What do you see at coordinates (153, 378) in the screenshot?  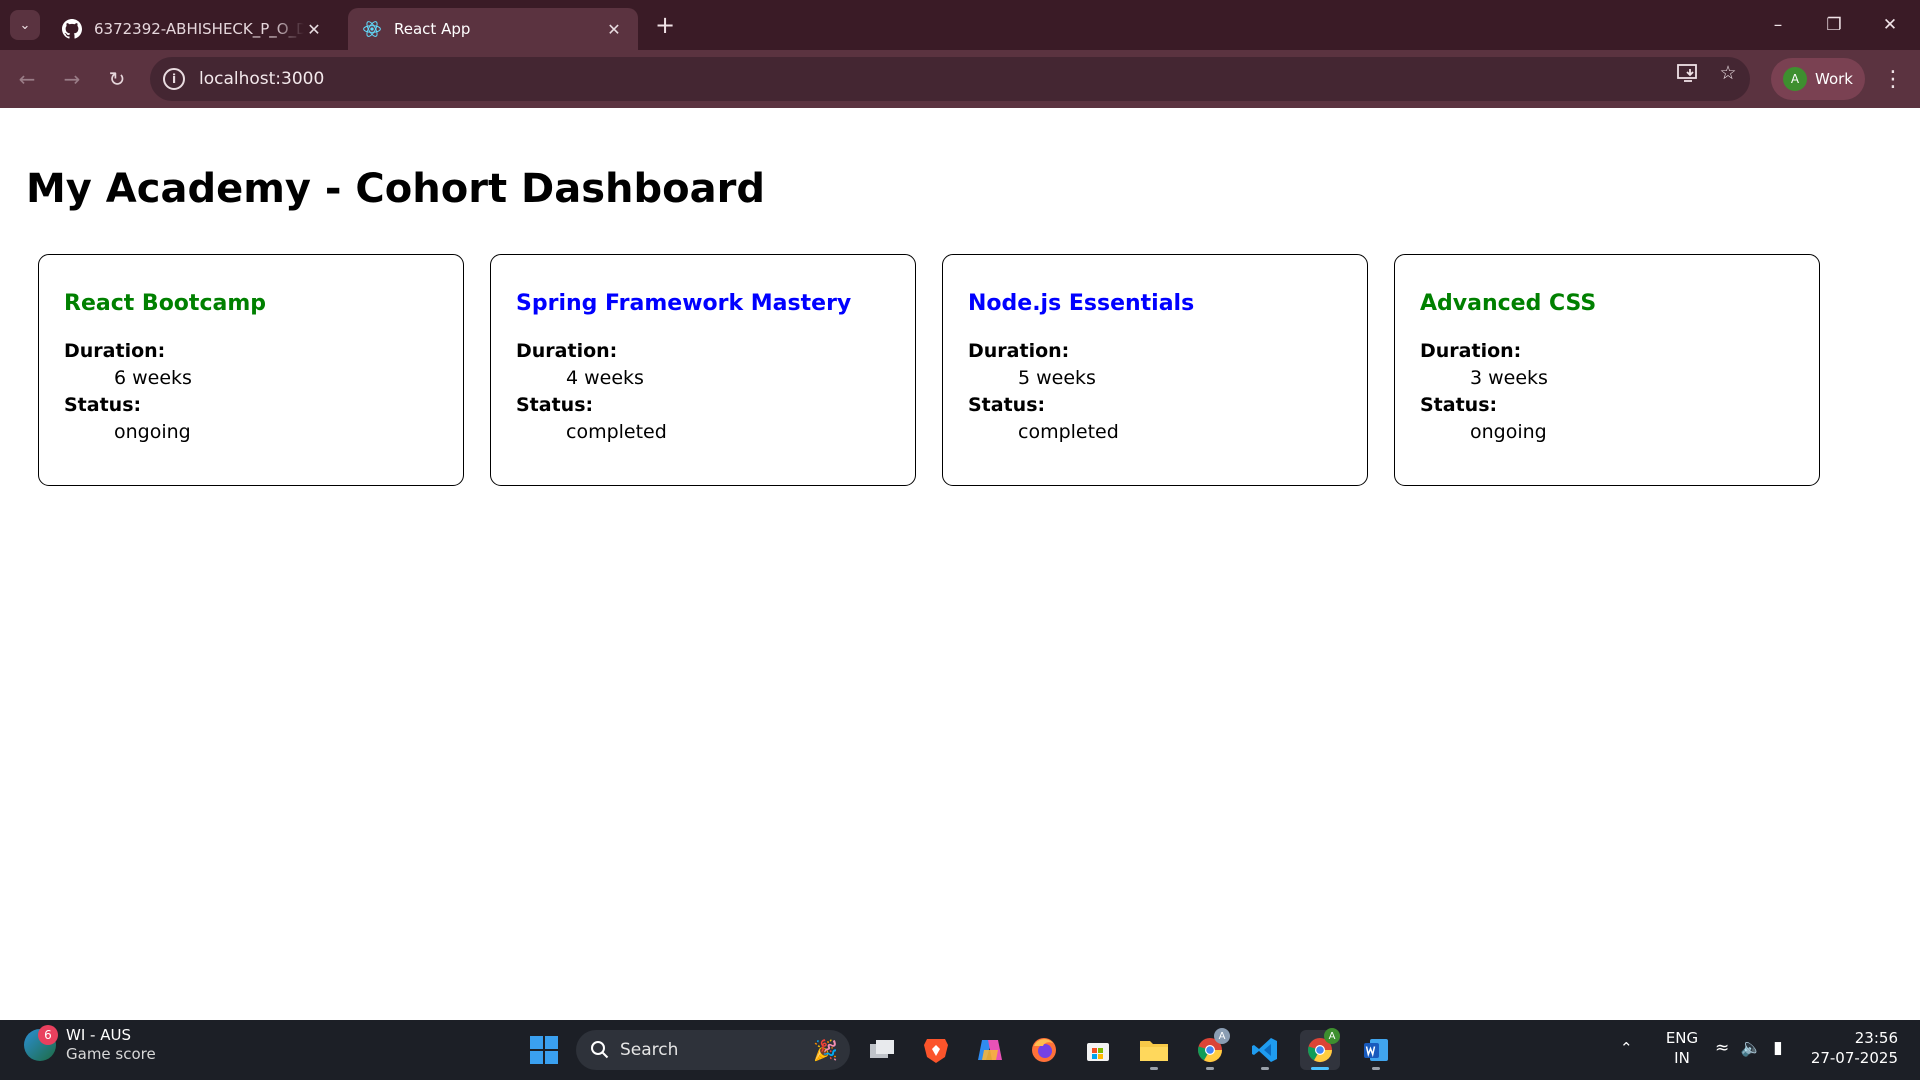 I see `duration-value: 6 weeks` at bounding box center [153, 378].